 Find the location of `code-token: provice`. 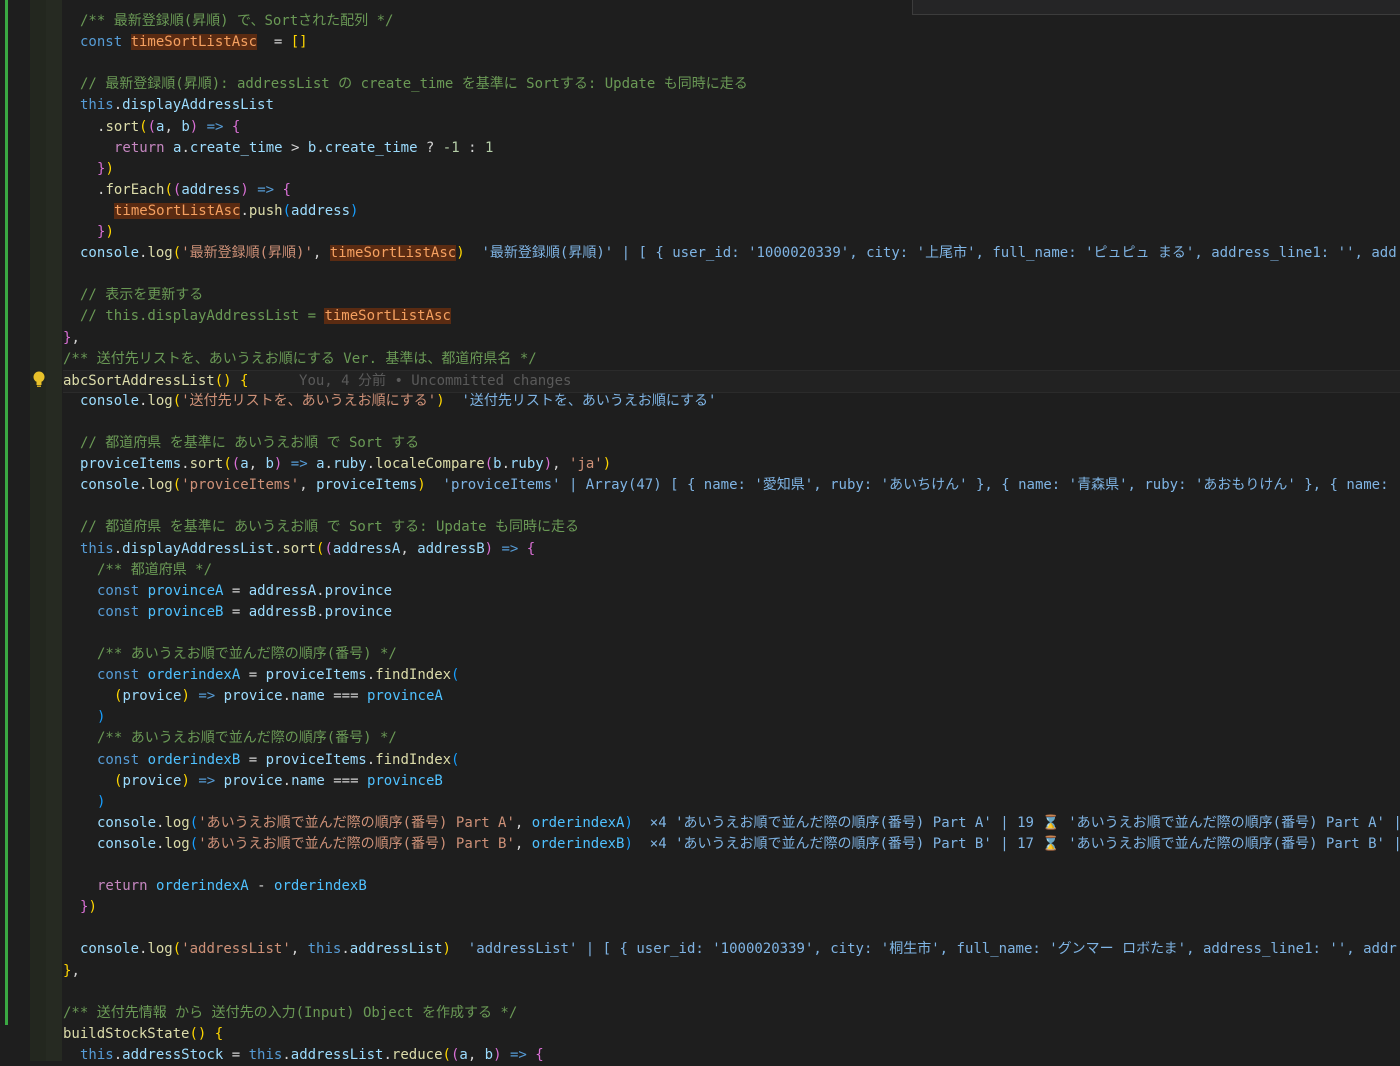

code-token: provice is located at coordinates (253, 696).